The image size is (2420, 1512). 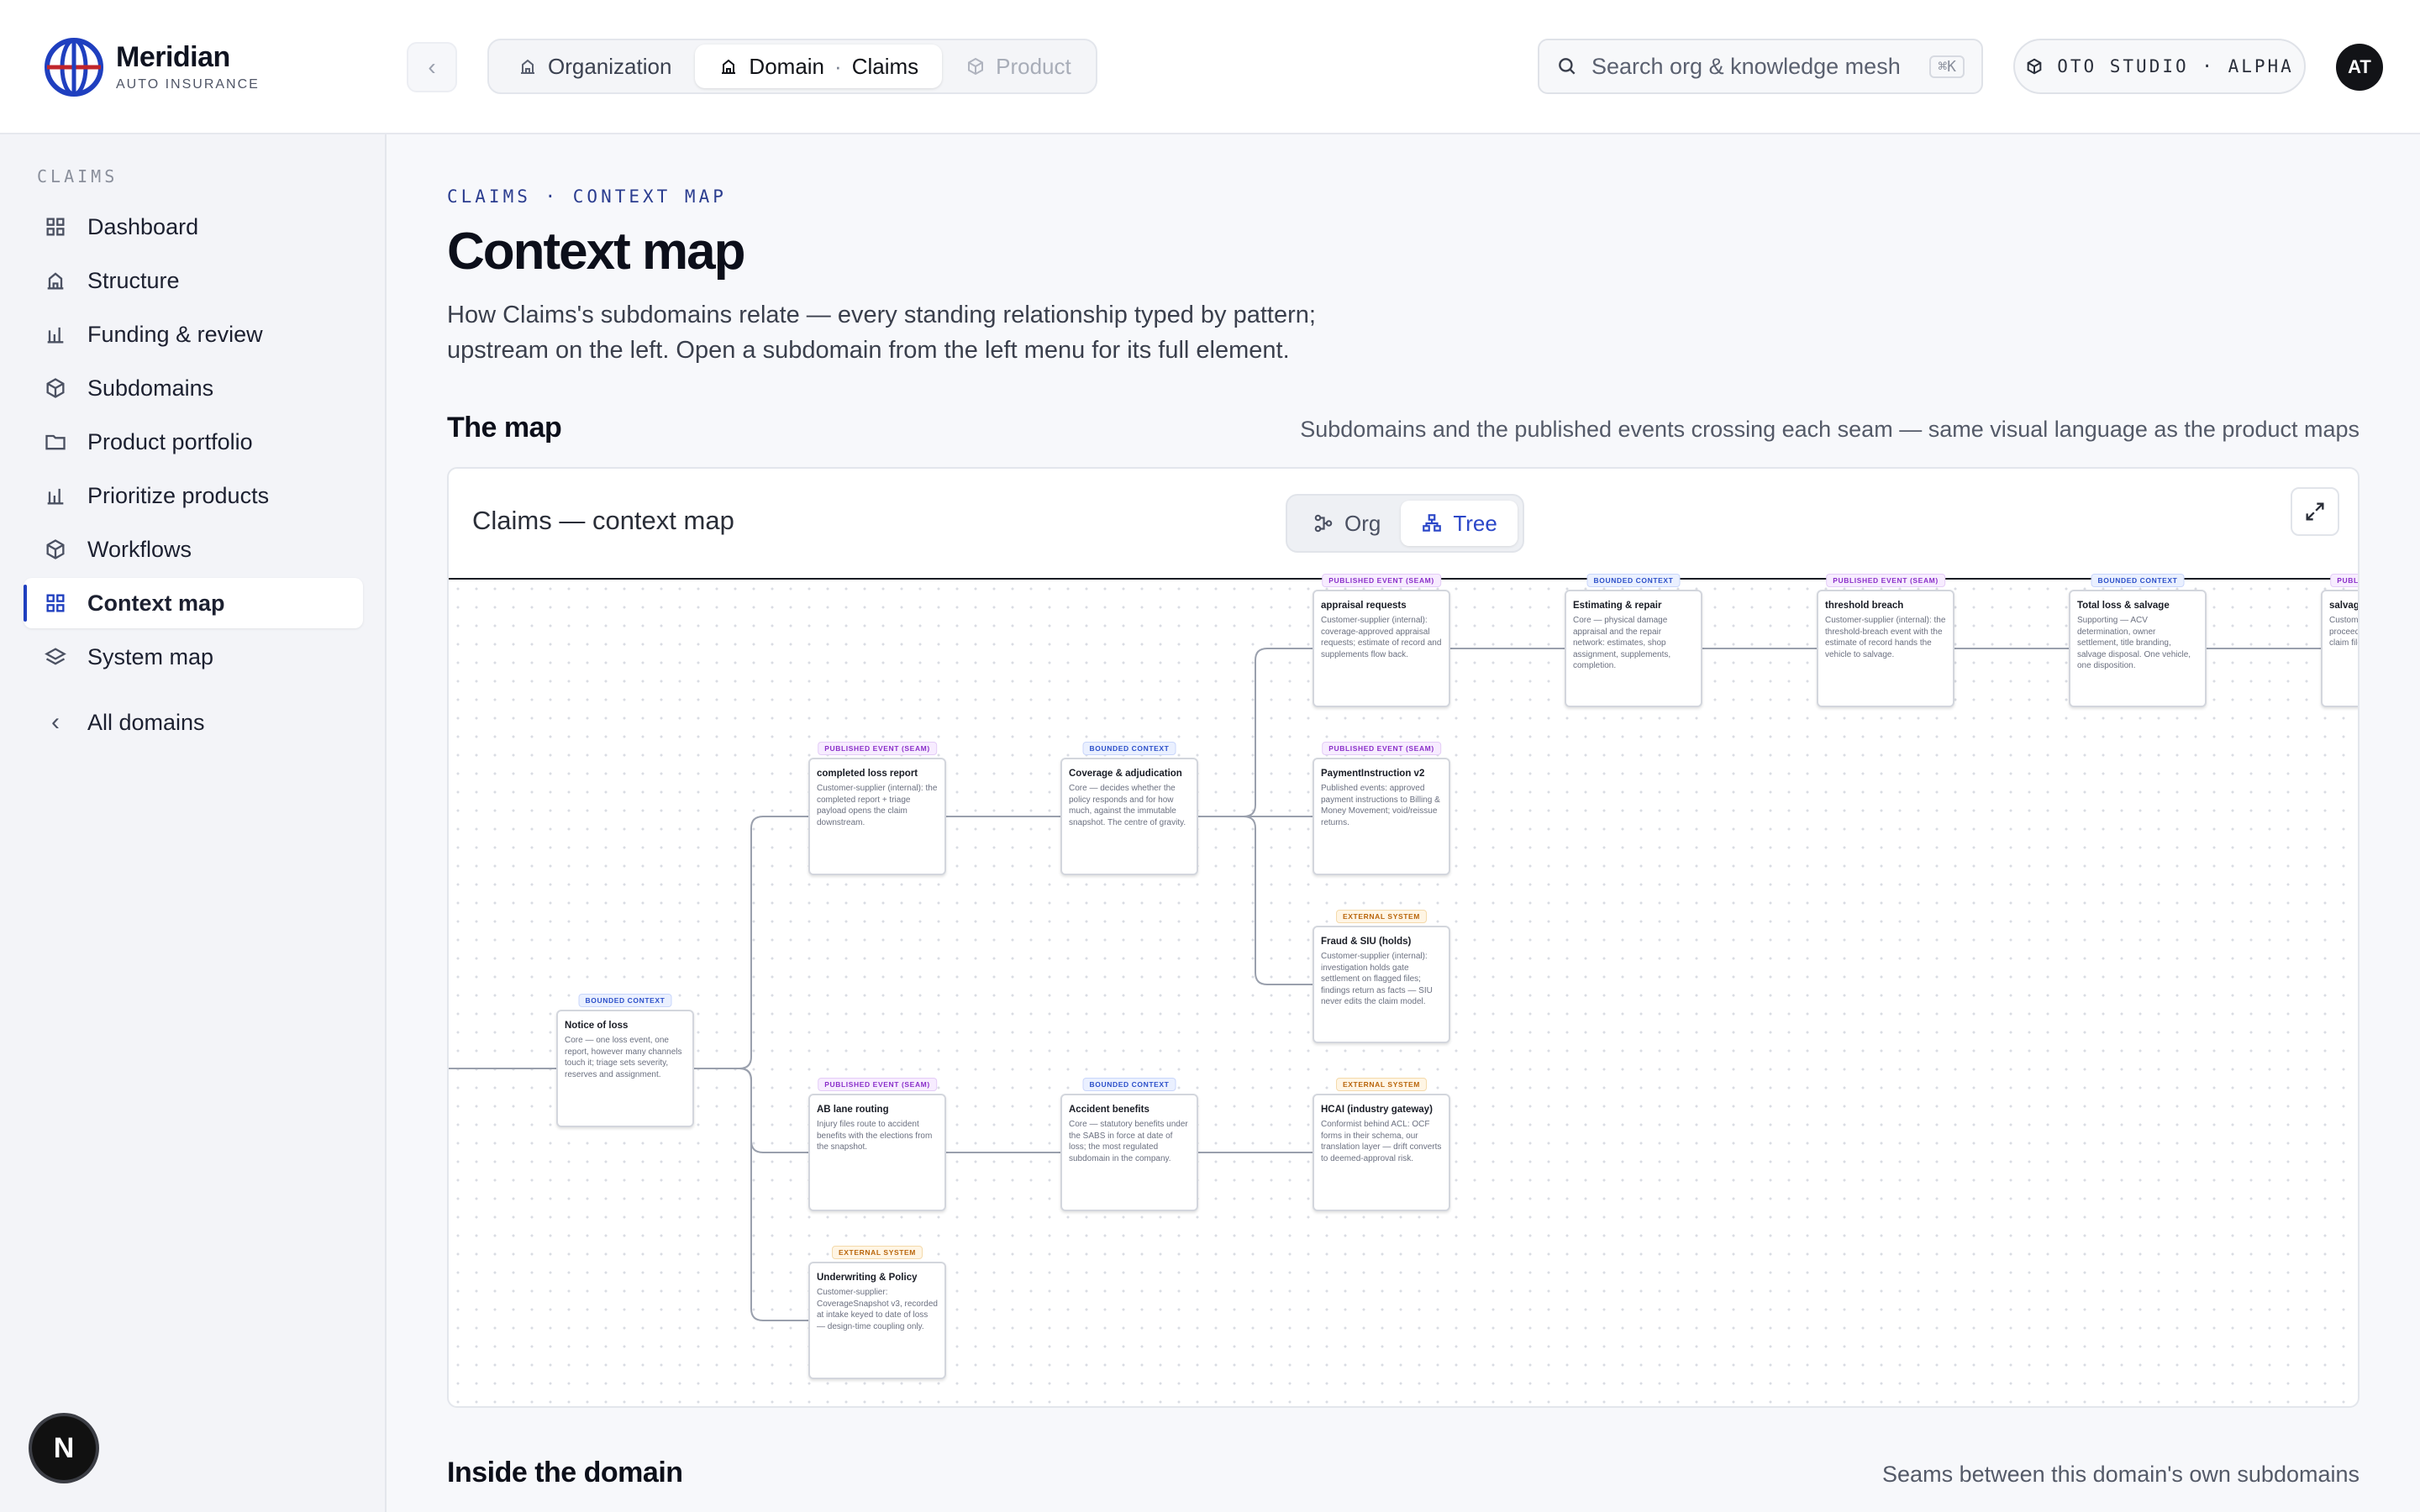 I want to click on brand-subtitle: AUTO INSURANCE, so click(x=188, y=84).